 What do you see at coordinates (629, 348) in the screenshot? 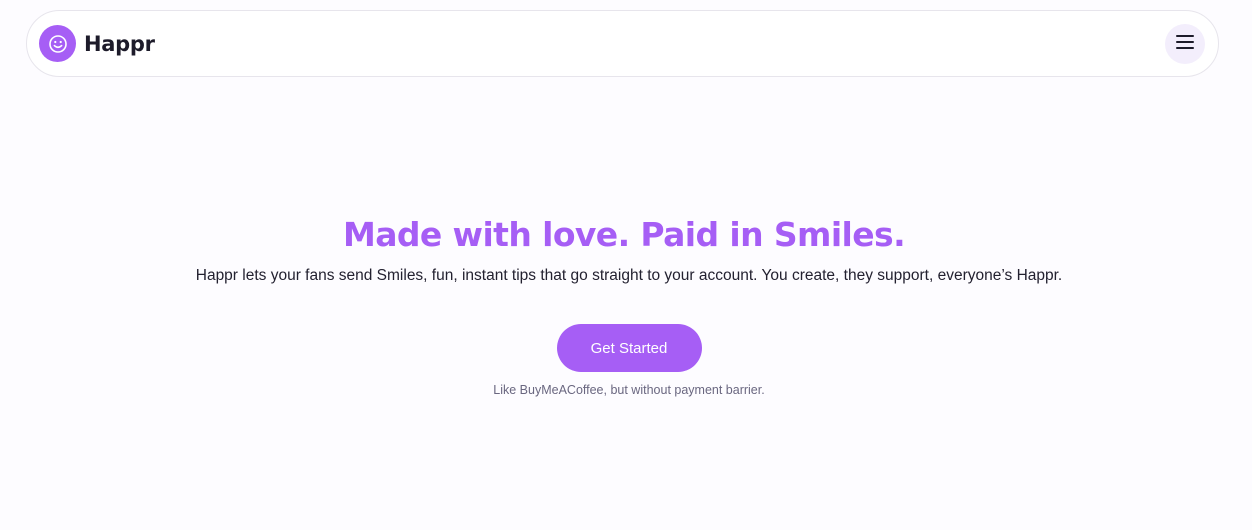
I see `get-started-button: Get Started` at bounding box center [629, 348].